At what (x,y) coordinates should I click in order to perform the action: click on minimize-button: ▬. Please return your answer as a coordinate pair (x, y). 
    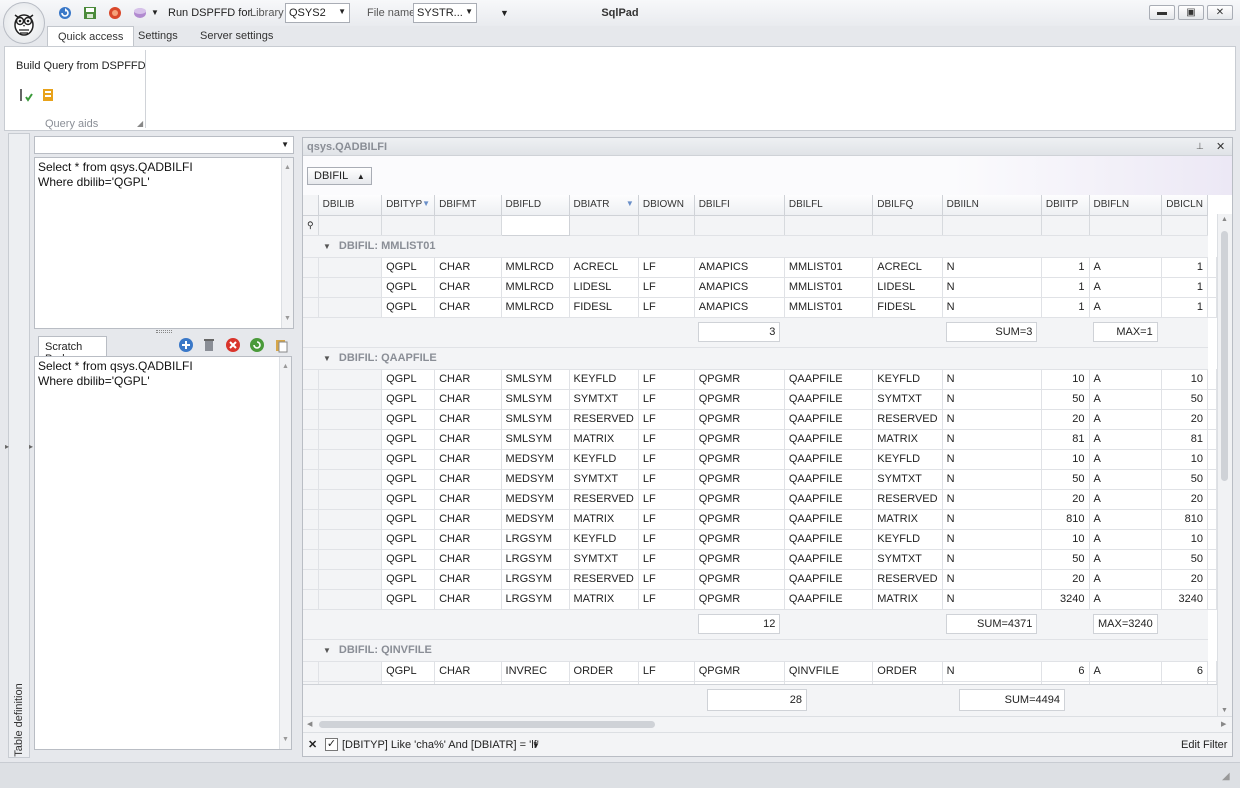
    Looking at the image, I should click on (1162, 12).